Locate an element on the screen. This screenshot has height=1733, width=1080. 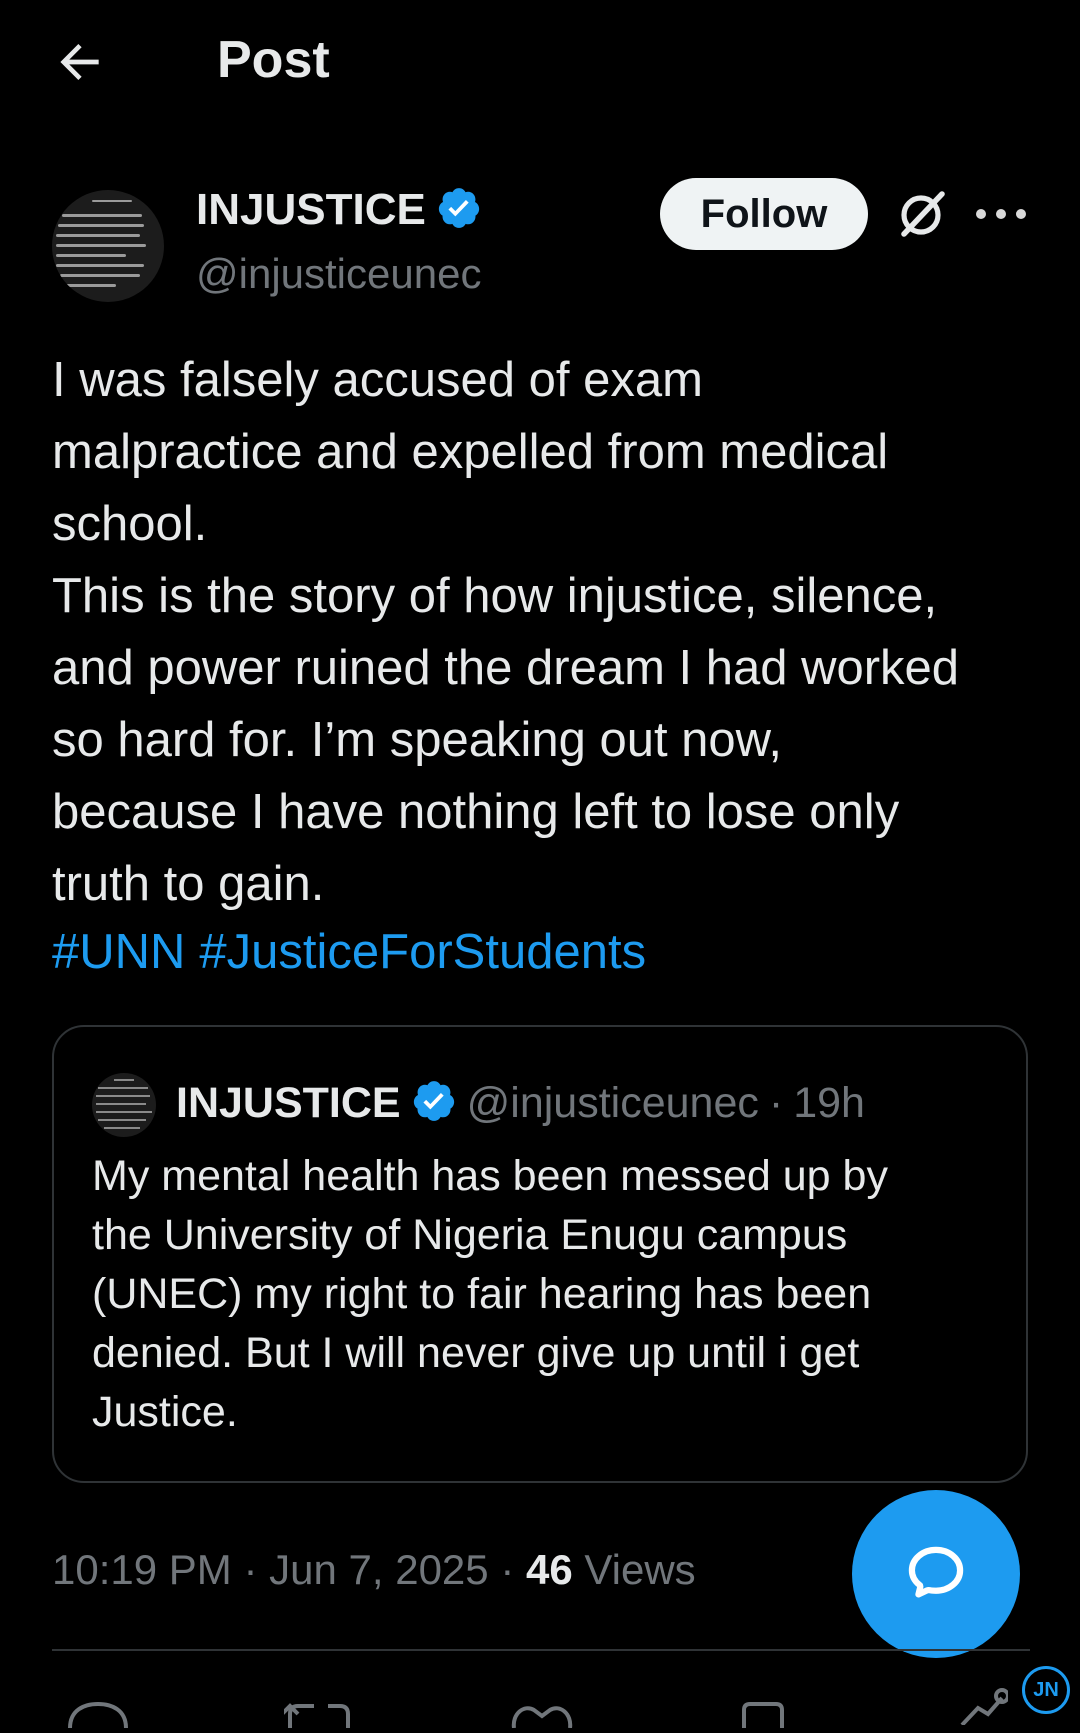
quote-line: (UNEC) my right to fair hearing has been is located at coordinates (482, 1294).